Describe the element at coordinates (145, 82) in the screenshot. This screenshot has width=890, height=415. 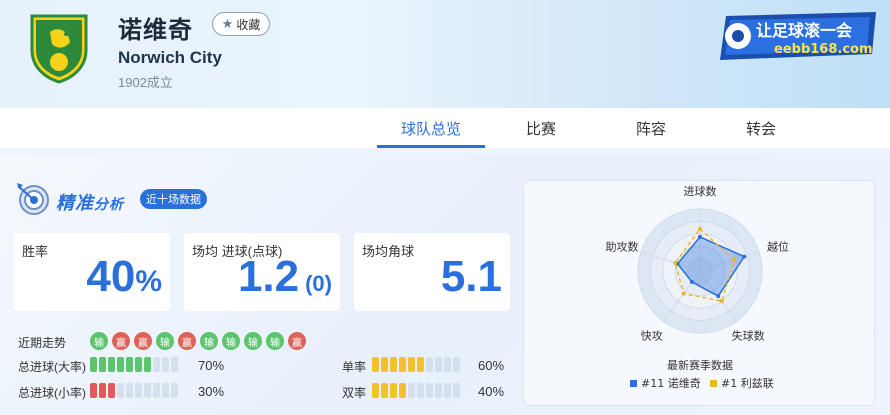
I see `founded-year: 1902成立` at that location.